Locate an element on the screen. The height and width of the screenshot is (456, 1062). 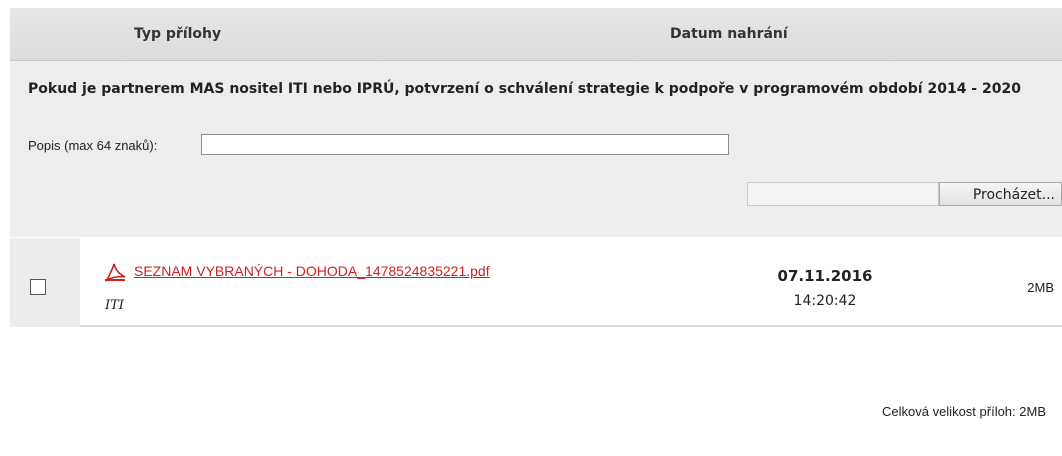
column-header-type: Typ přílohy is located at coordinates (178, 34).